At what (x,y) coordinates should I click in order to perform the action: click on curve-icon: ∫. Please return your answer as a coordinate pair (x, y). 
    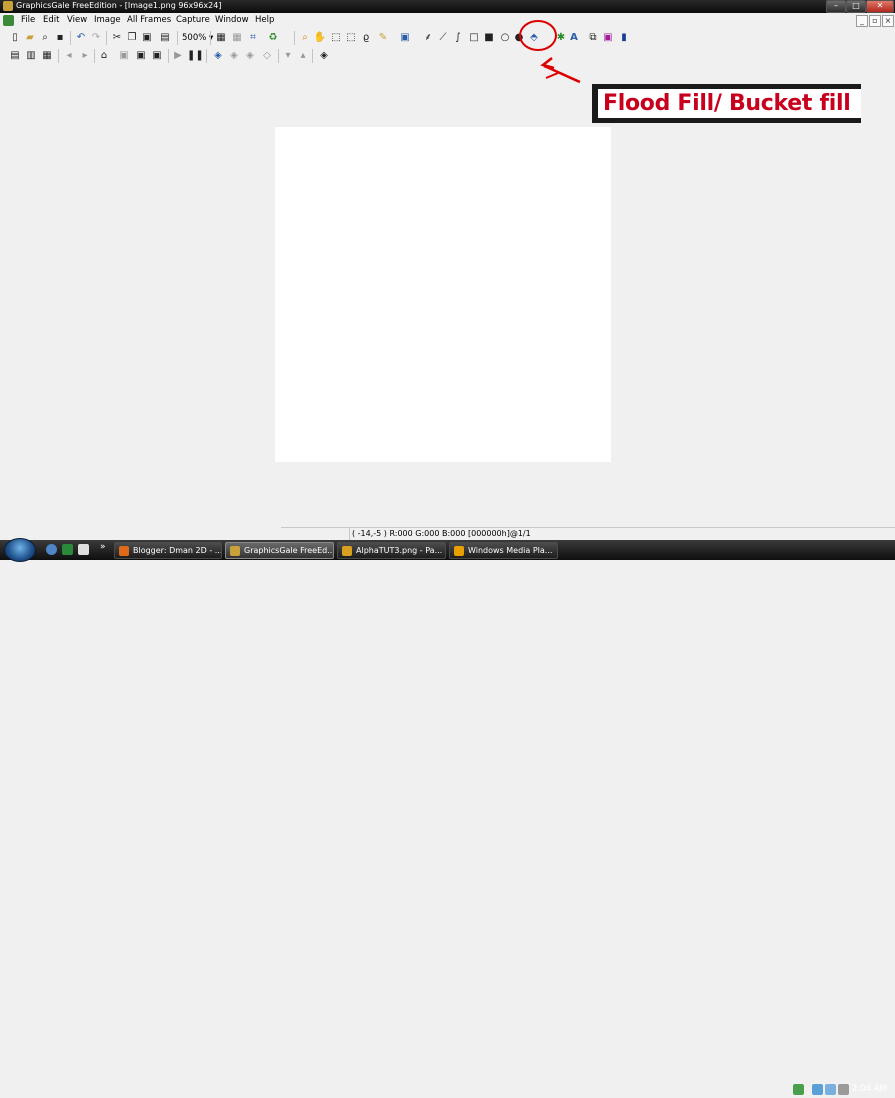
    Looking at the image, I should click on (458, 38).